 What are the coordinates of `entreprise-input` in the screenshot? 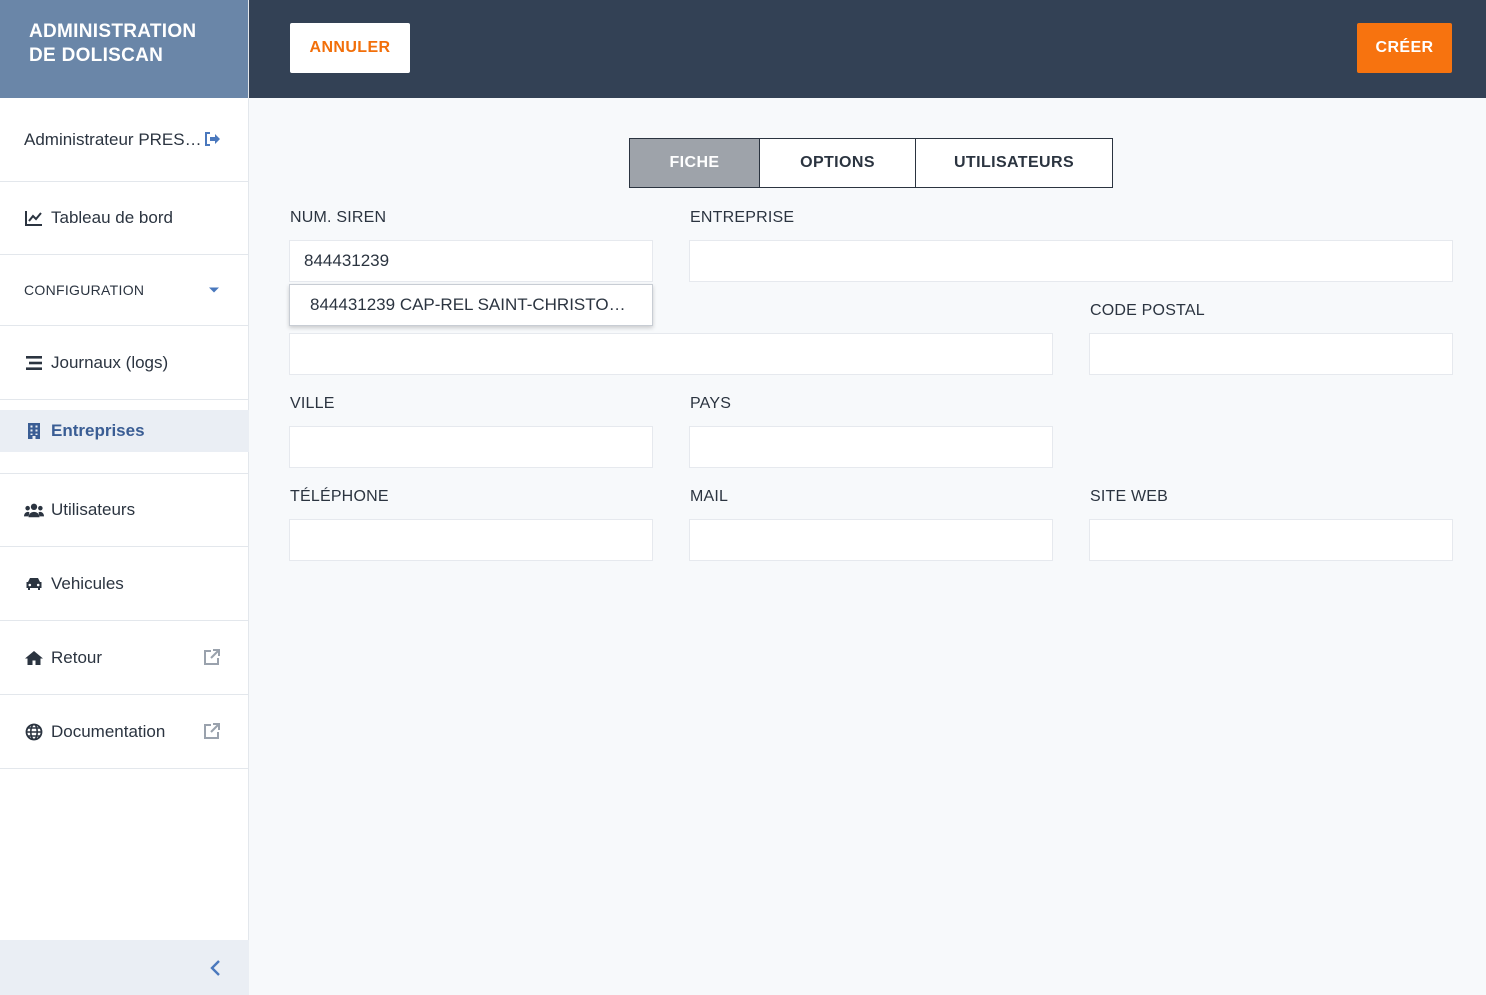 It's located at (1071, 261).